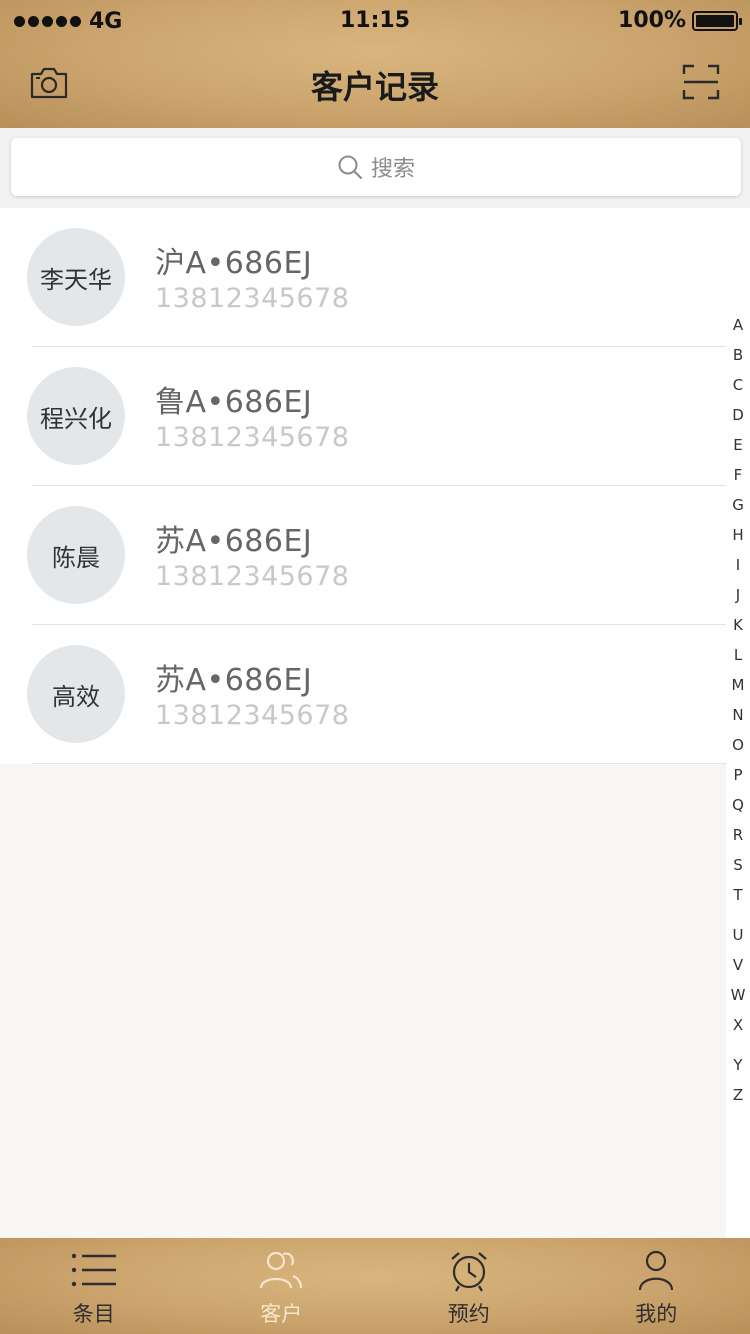 Image resolution: width=750 pixels, height=1334 pixels. What do you see at coordinates (363, 277) in the screenshot?
I see `customer-row: 李天华 沪A•686EJ 13812345678` at bounding box center [363, 277].